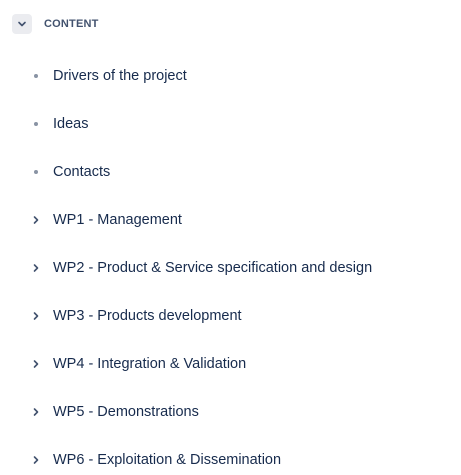 The height and width of the screenshot is (475, 461). Describe the element at coordinates (71, 24) in the screenshot. I see `section-title: CONTENT` at that location.